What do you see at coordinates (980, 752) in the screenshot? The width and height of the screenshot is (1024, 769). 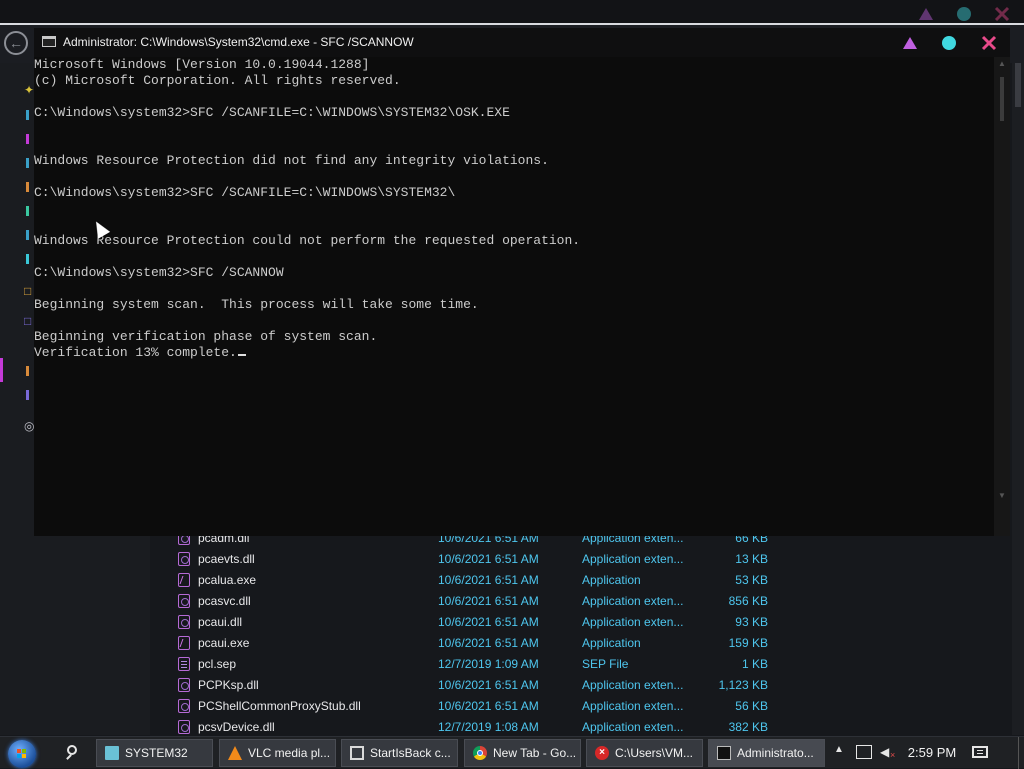 I see `notification-center-icon` at bounding box center [980, 752].